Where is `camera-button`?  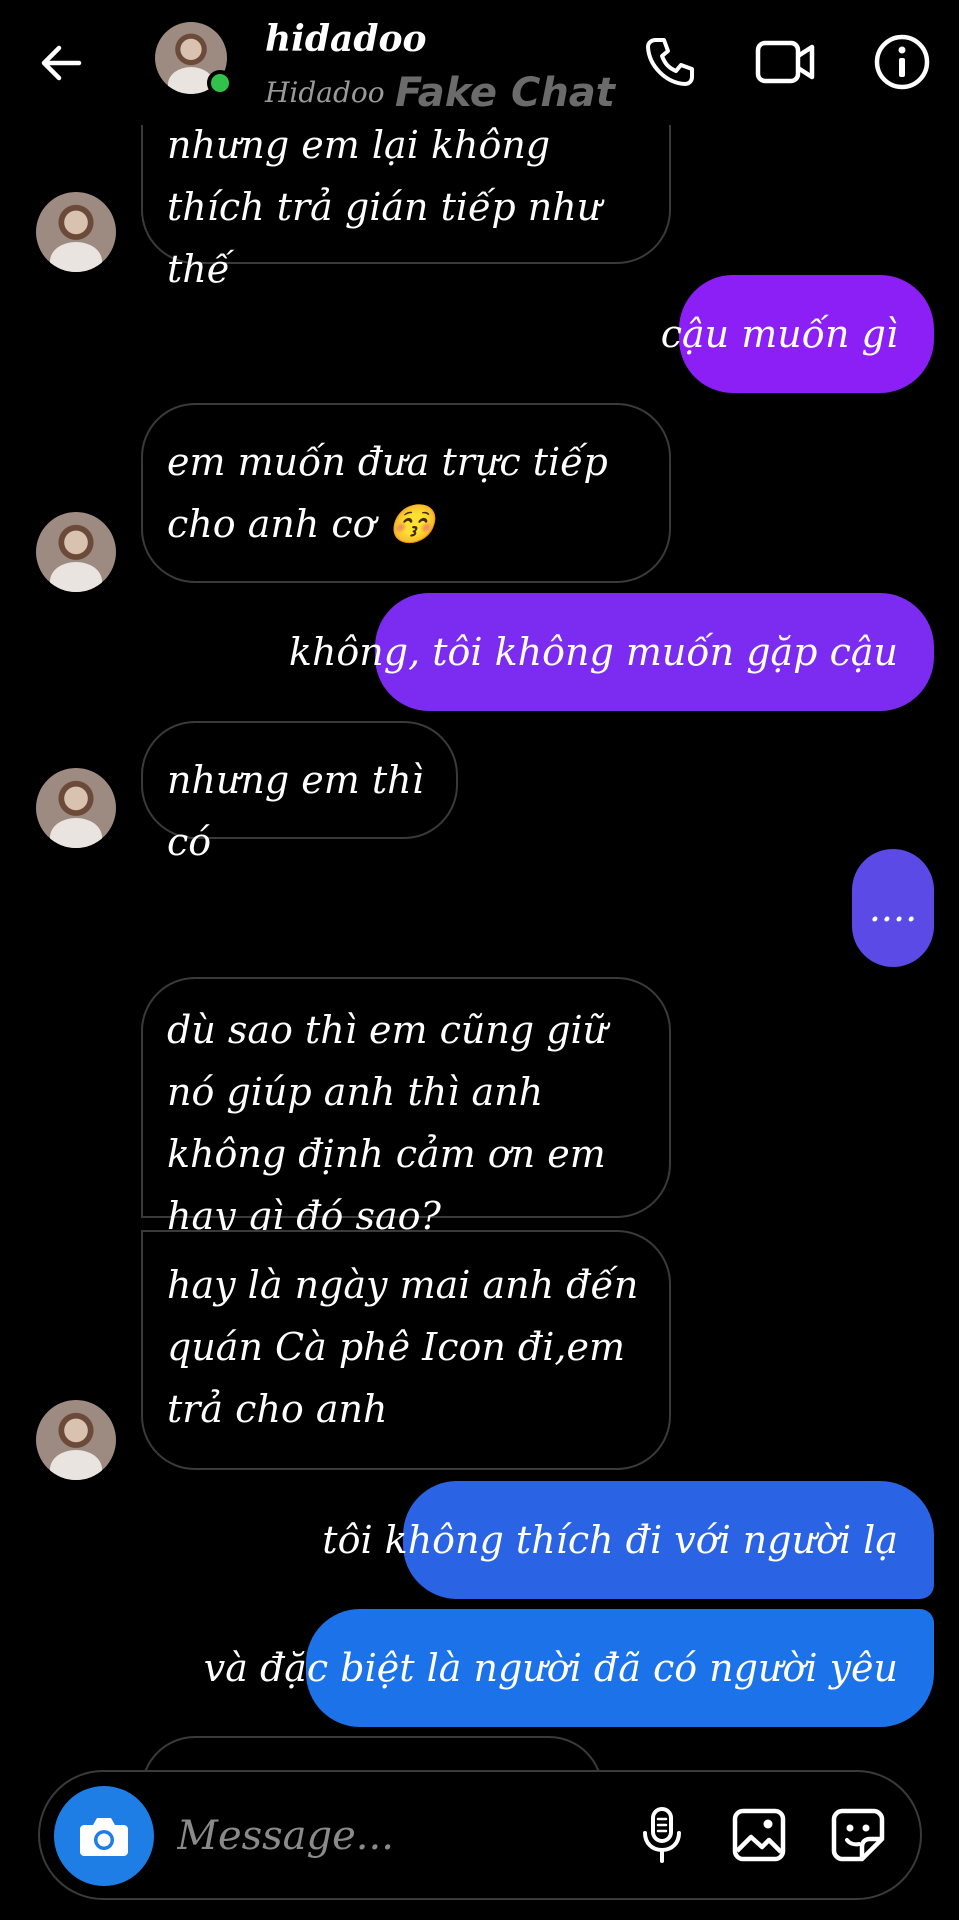
camera-button is located at coordinates (104, 1836).